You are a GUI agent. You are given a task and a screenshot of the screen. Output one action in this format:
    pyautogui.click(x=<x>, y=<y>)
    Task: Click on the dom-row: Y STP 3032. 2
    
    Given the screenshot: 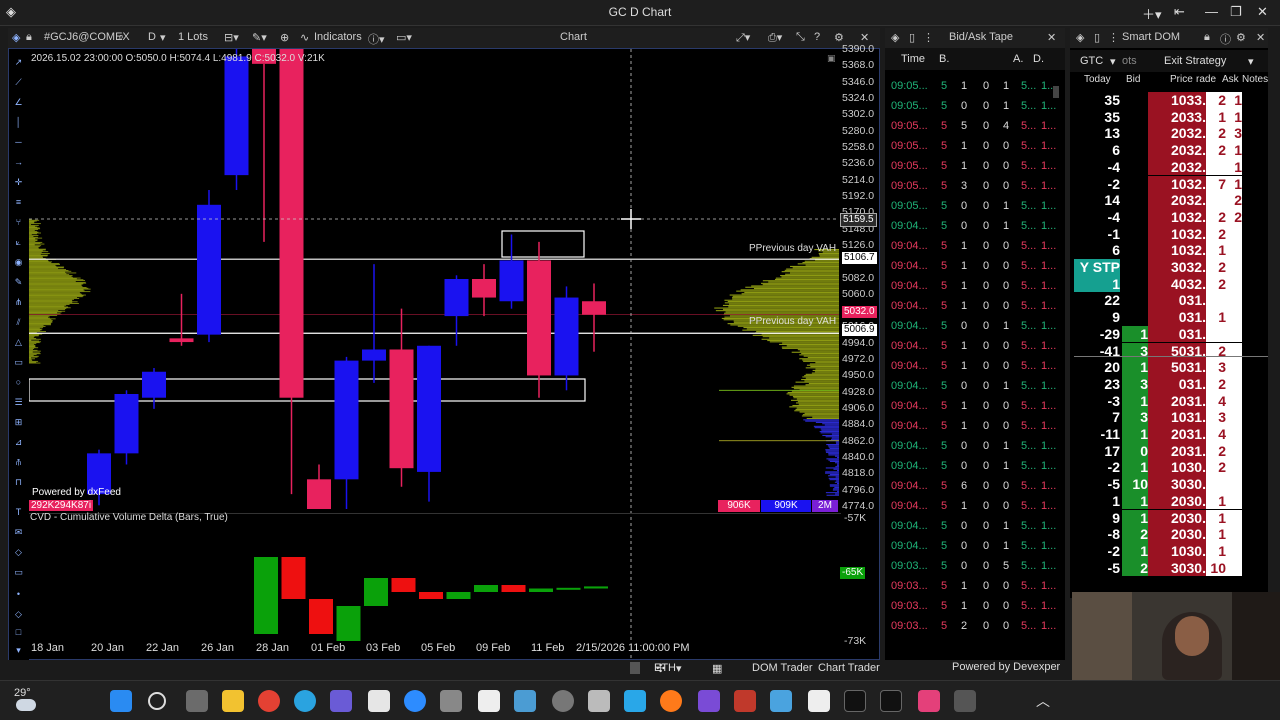 What is the action you would take?
    pyautogui.click(x=1157, y=267)
    